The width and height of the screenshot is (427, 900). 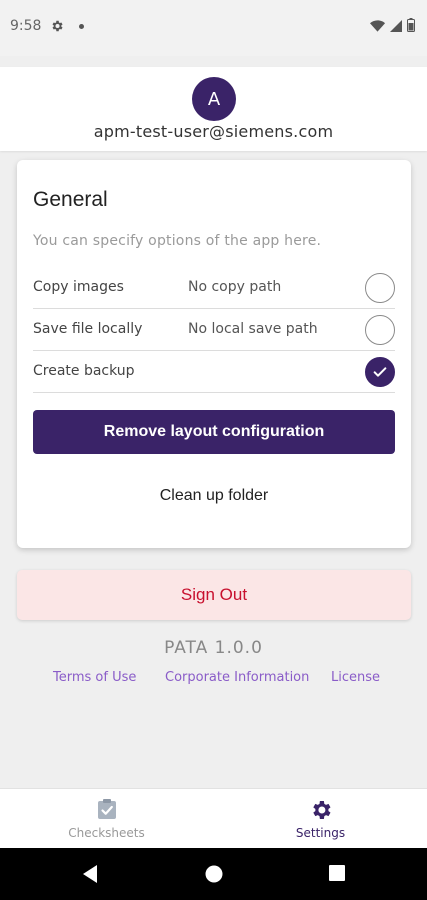 I want to click on corporate-information-link: Corporate Information, so click(x=237, y=677).